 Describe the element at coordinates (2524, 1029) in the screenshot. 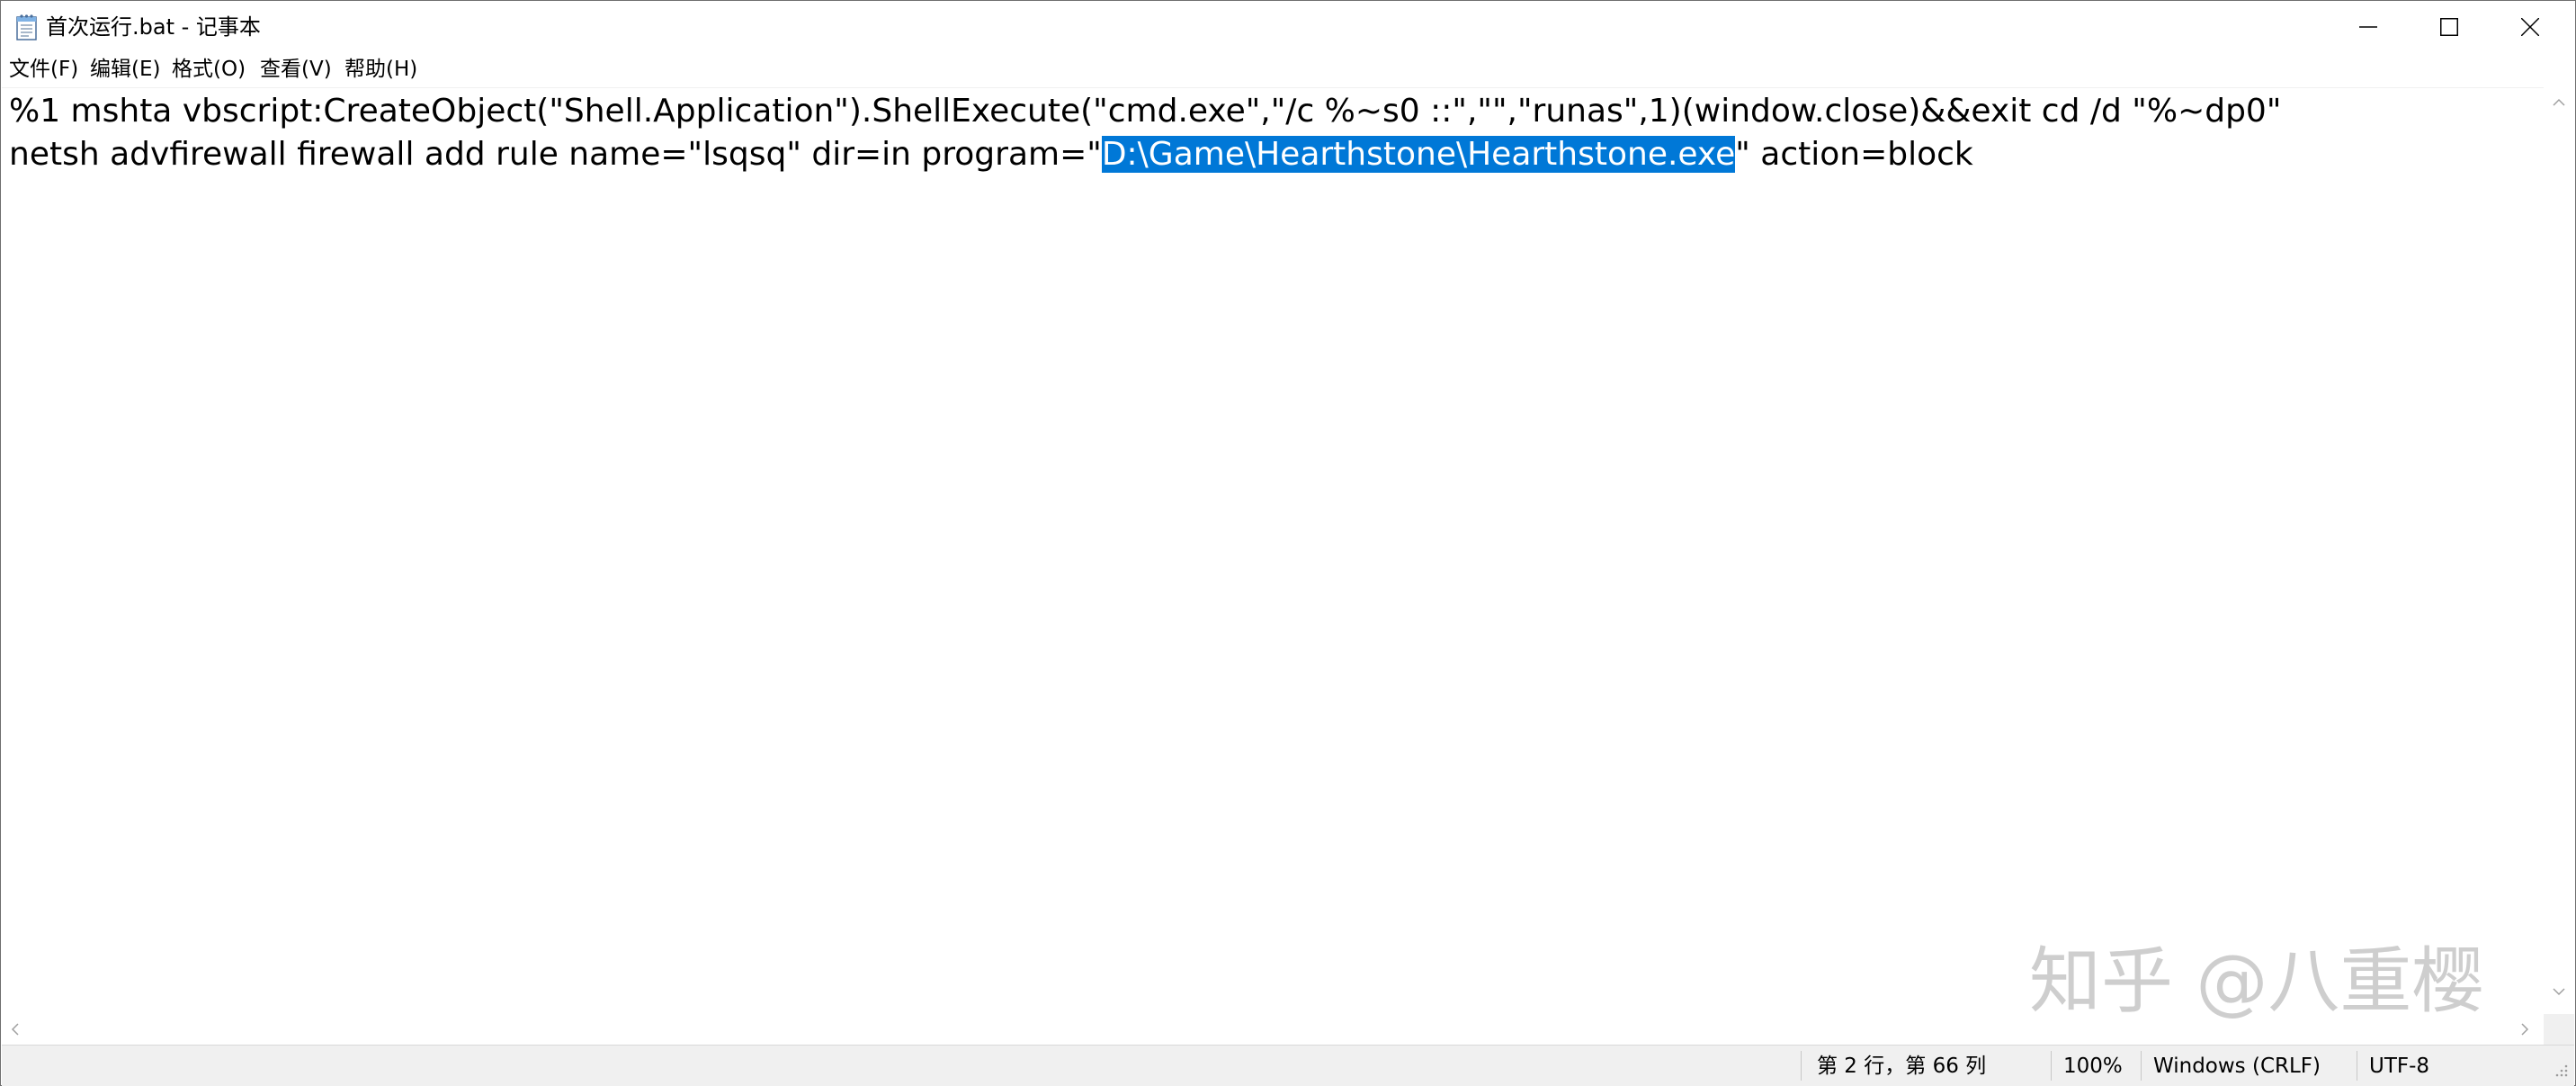

I see `scroll-right-icon` at that location.